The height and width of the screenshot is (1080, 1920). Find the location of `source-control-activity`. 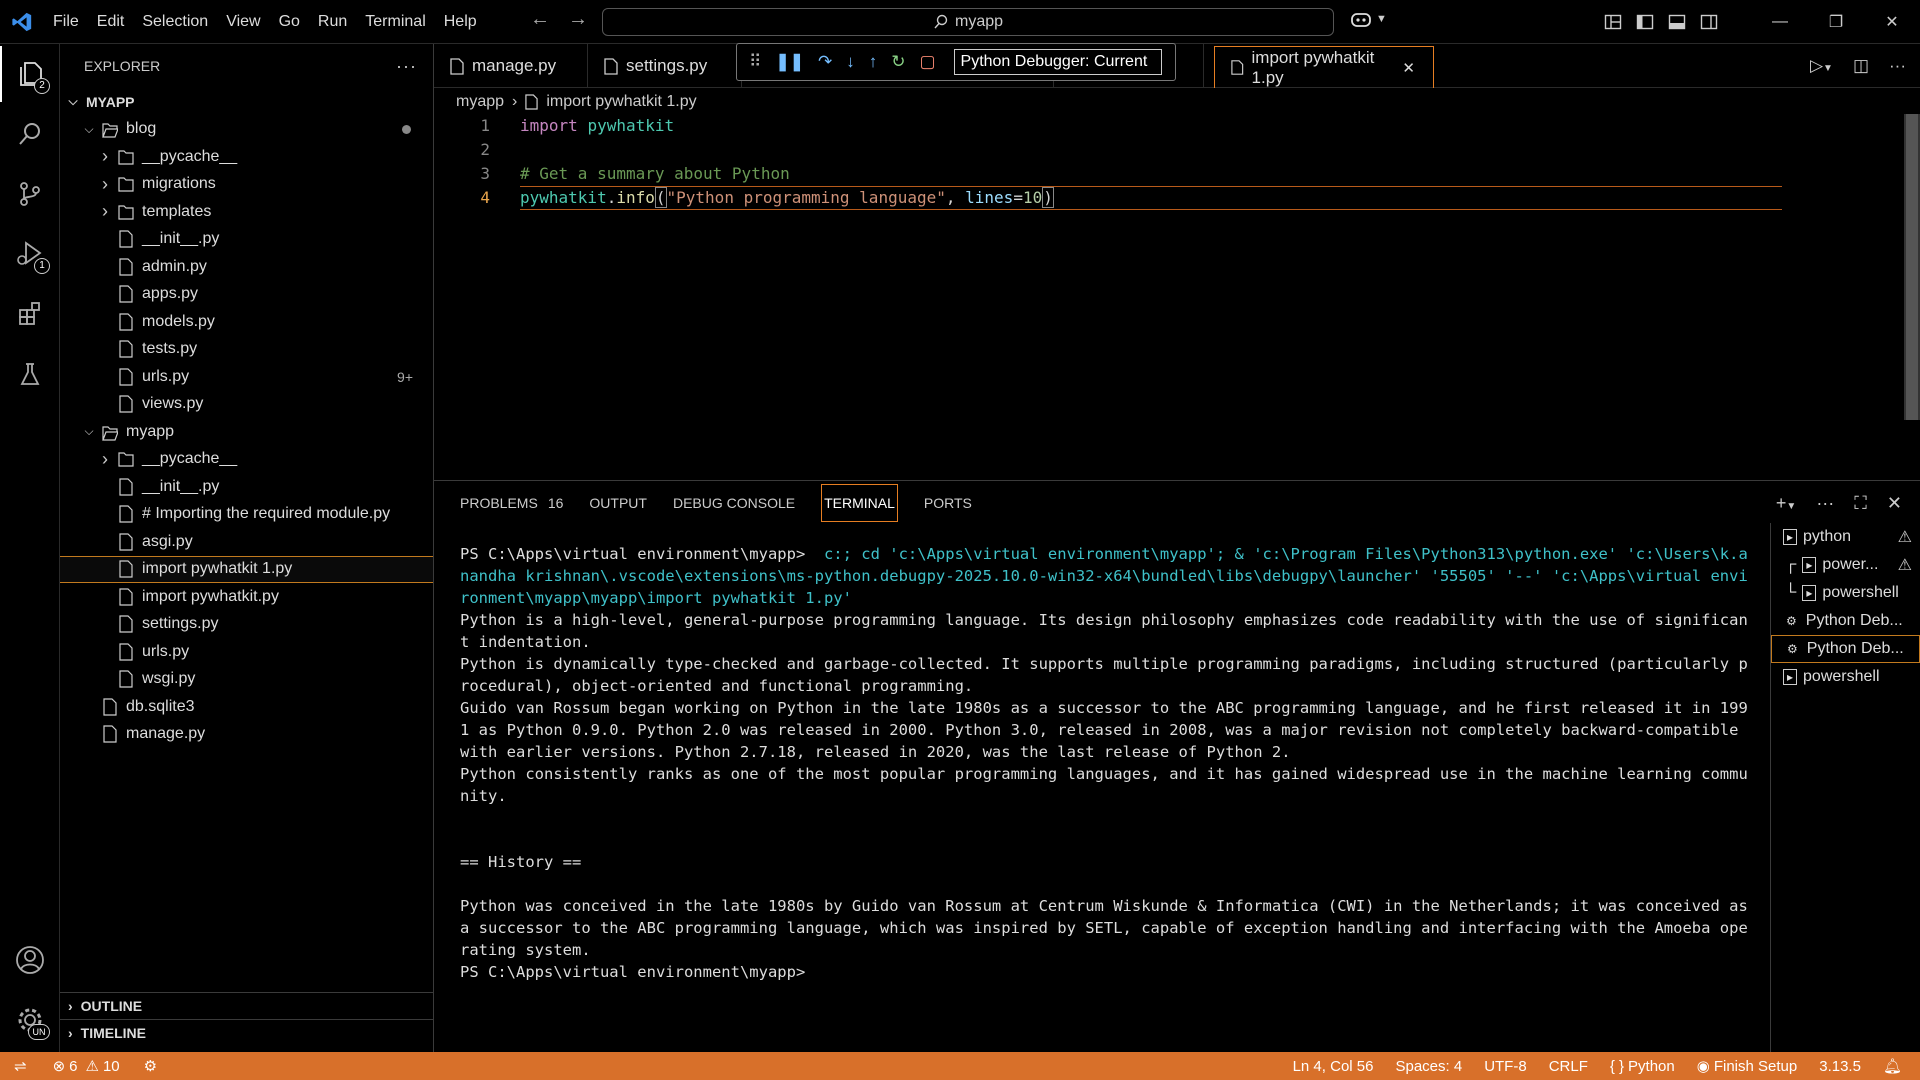

source-control-activity is located at coordinates (30, 194).